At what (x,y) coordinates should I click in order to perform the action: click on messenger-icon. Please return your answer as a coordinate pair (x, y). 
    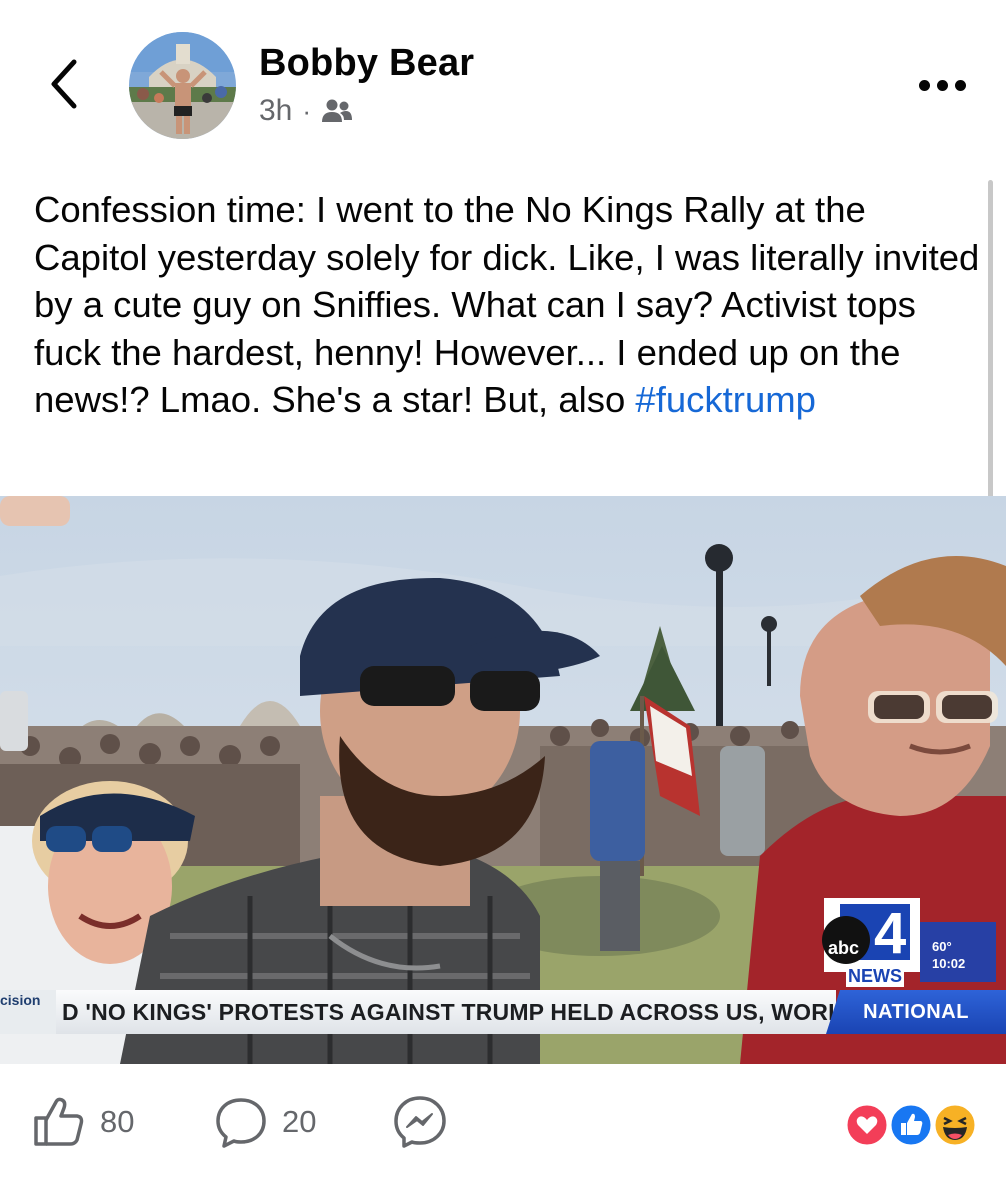
    Looking at the image, I should click on (420, 1122).